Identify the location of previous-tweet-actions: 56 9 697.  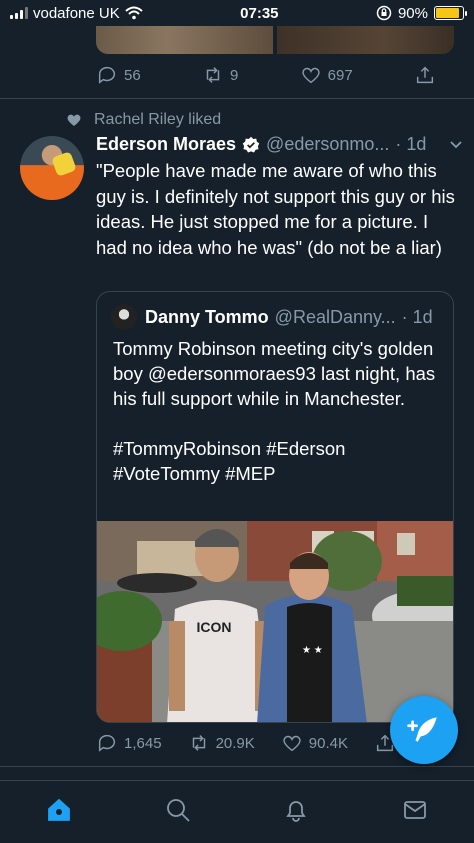
(266, 75).